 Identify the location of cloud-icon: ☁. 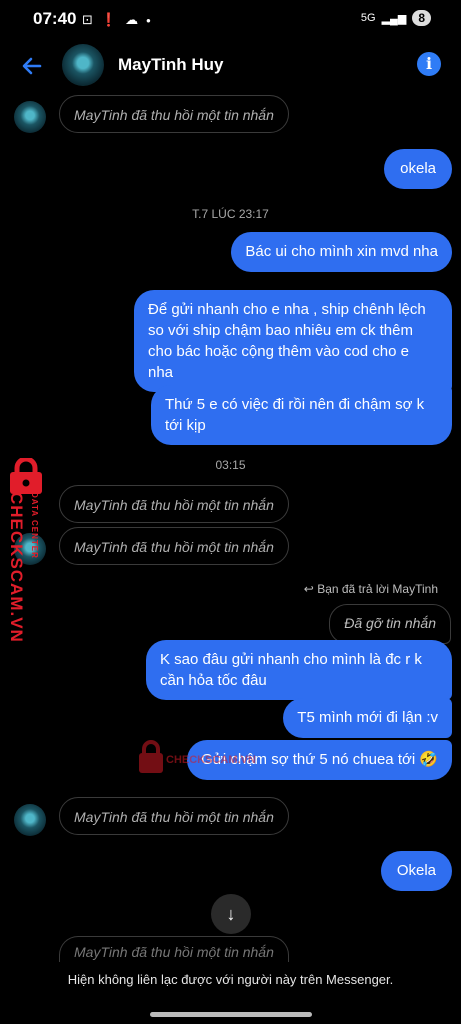
(132, 19).